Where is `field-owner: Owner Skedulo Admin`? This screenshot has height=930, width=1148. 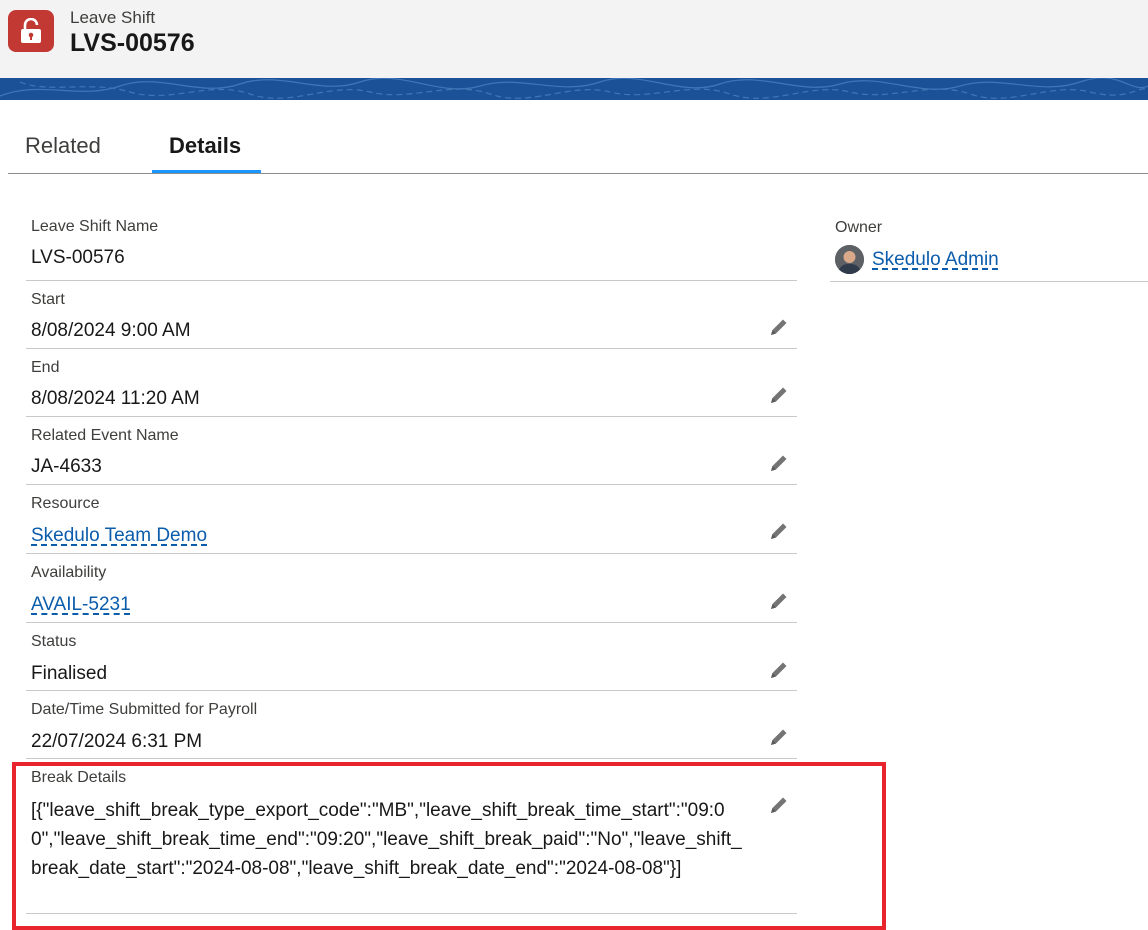
field-owner: Owner Skedulo Admin is located at coordinates (989, 243).